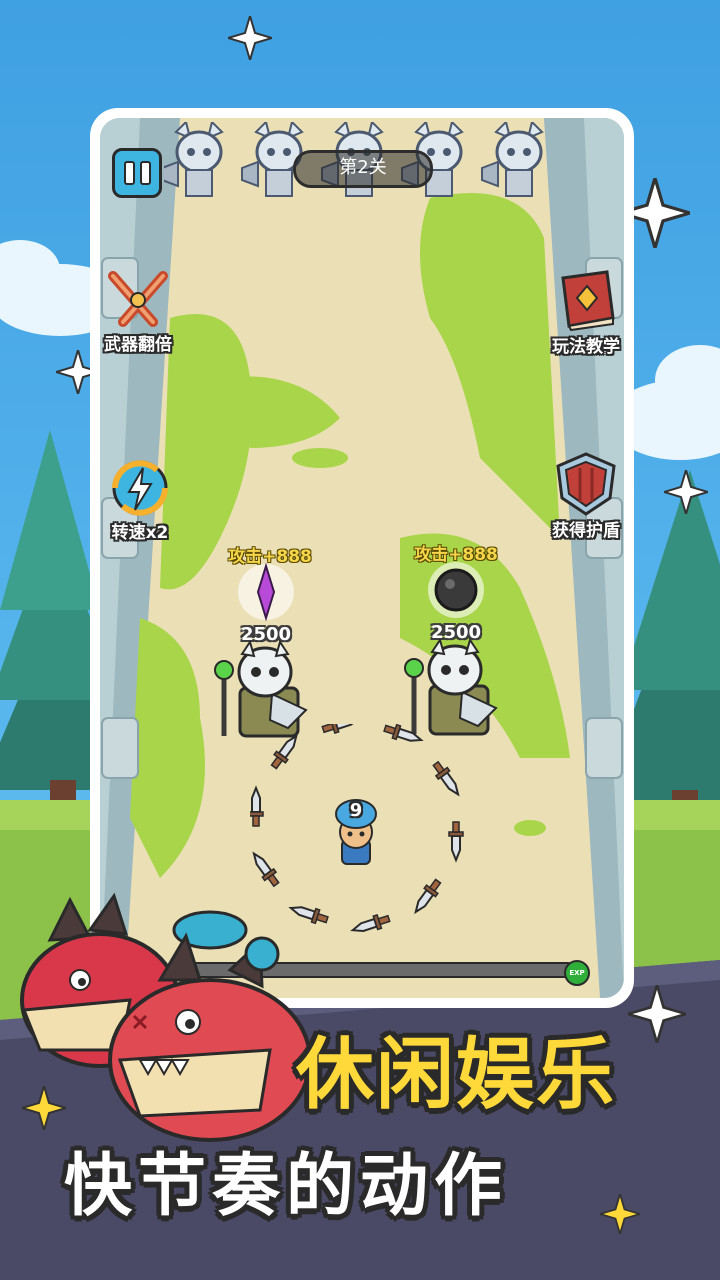 This screenshot has height=1280, width=720. Describe the element at coordinates (456, 1075) in the screenshot. I see `promo-headline: 休闲娱乐` at that location.